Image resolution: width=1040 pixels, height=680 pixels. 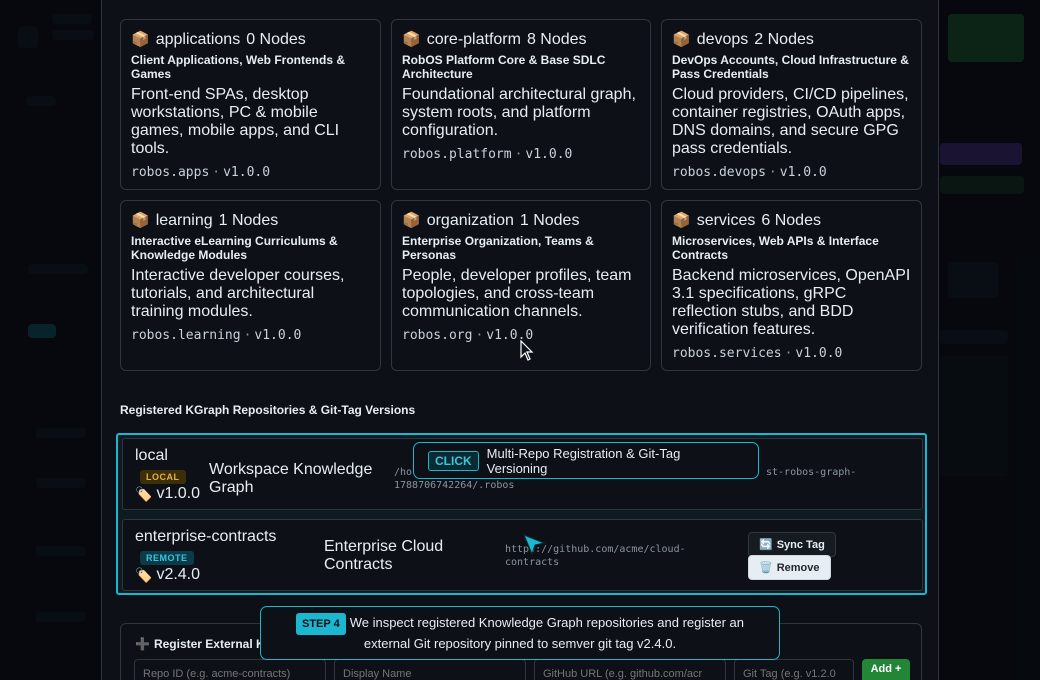 I want to click on module-name: devops, so click(x=722, y=39).